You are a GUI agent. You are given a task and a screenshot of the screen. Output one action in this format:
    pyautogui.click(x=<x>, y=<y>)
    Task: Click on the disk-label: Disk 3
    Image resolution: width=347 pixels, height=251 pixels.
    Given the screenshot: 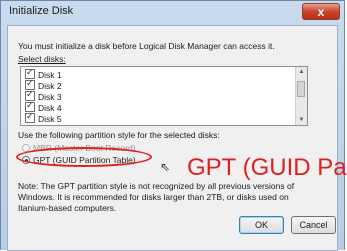 What is the action you would take?
    pyautogui.click(x=50, y=97)
    